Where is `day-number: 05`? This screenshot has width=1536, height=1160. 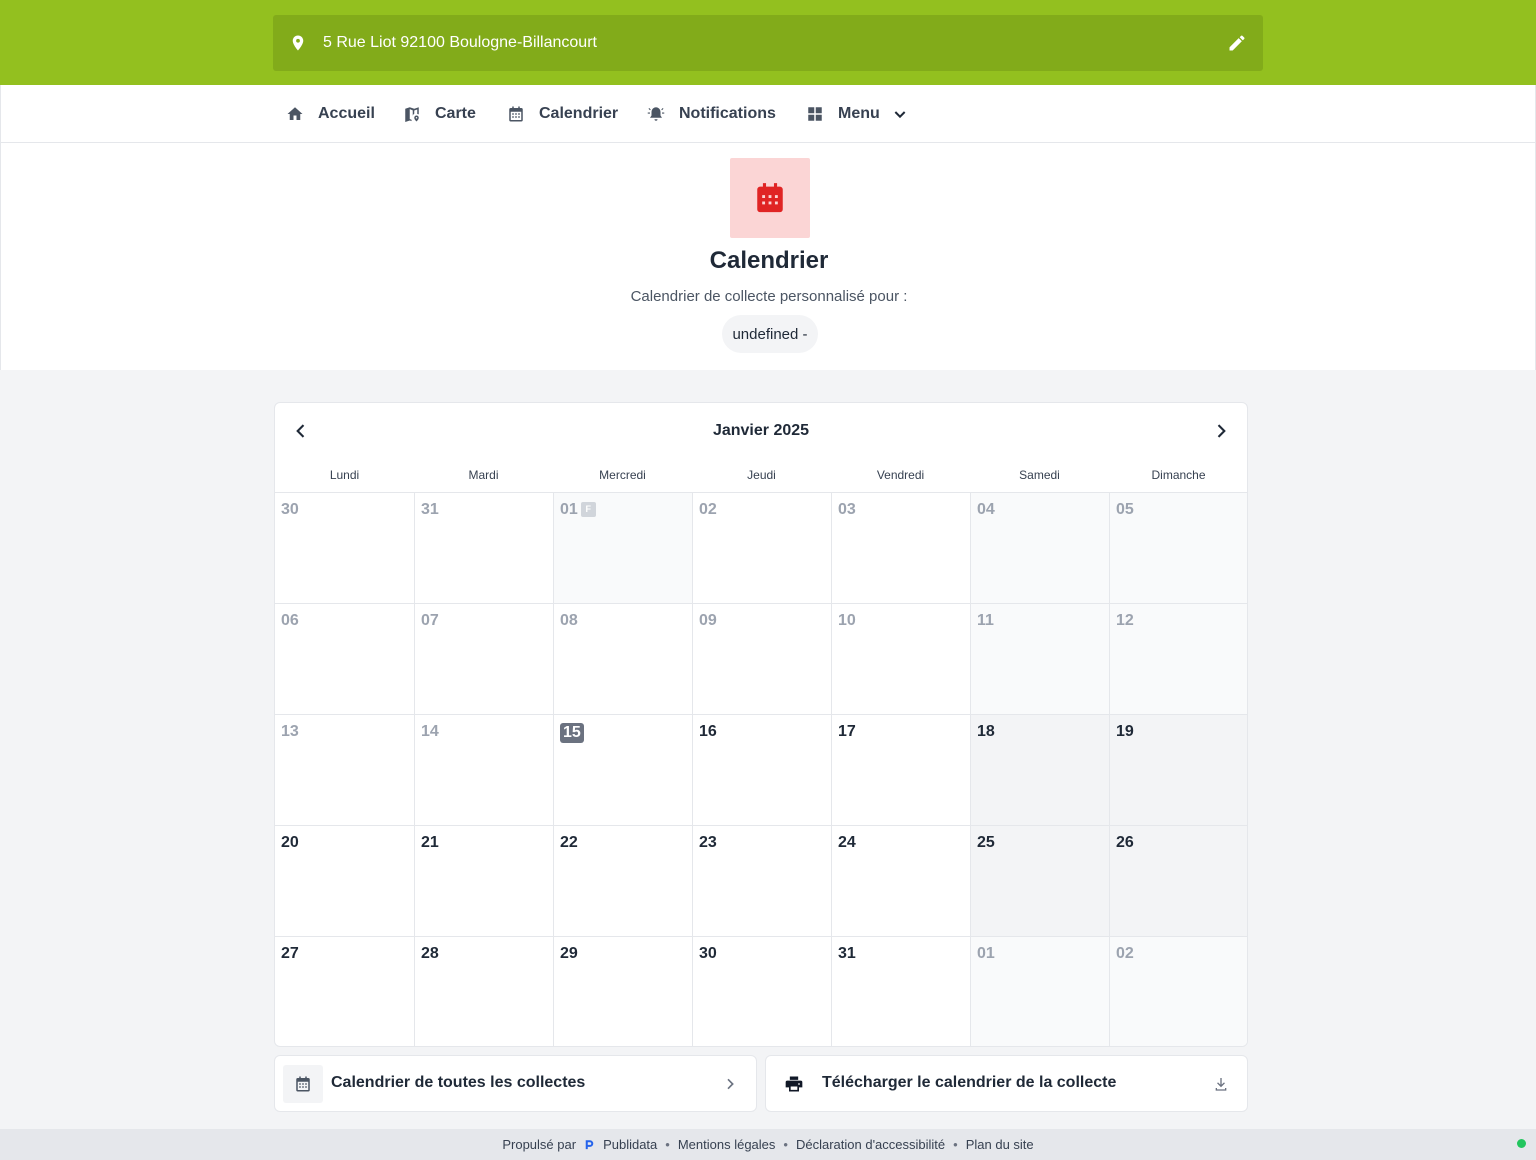
day-number: 05 is located at coordinates (1125, 510).